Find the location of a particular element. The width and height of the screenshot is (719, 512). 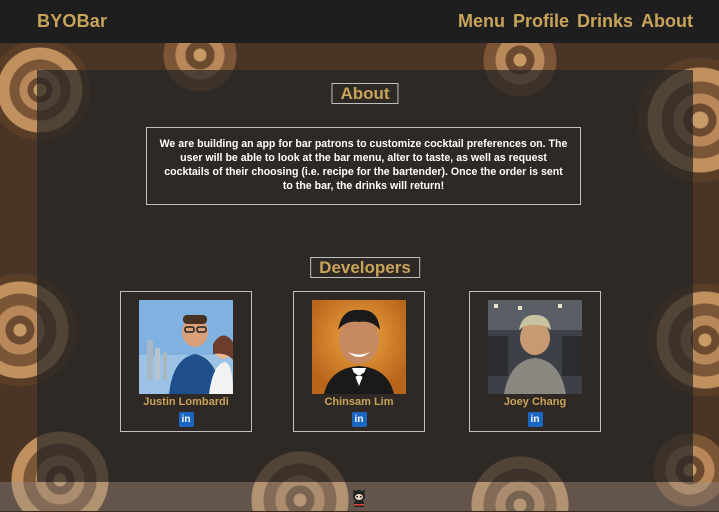

nav-link-menu: Menu is located at coordinates (481, 21).